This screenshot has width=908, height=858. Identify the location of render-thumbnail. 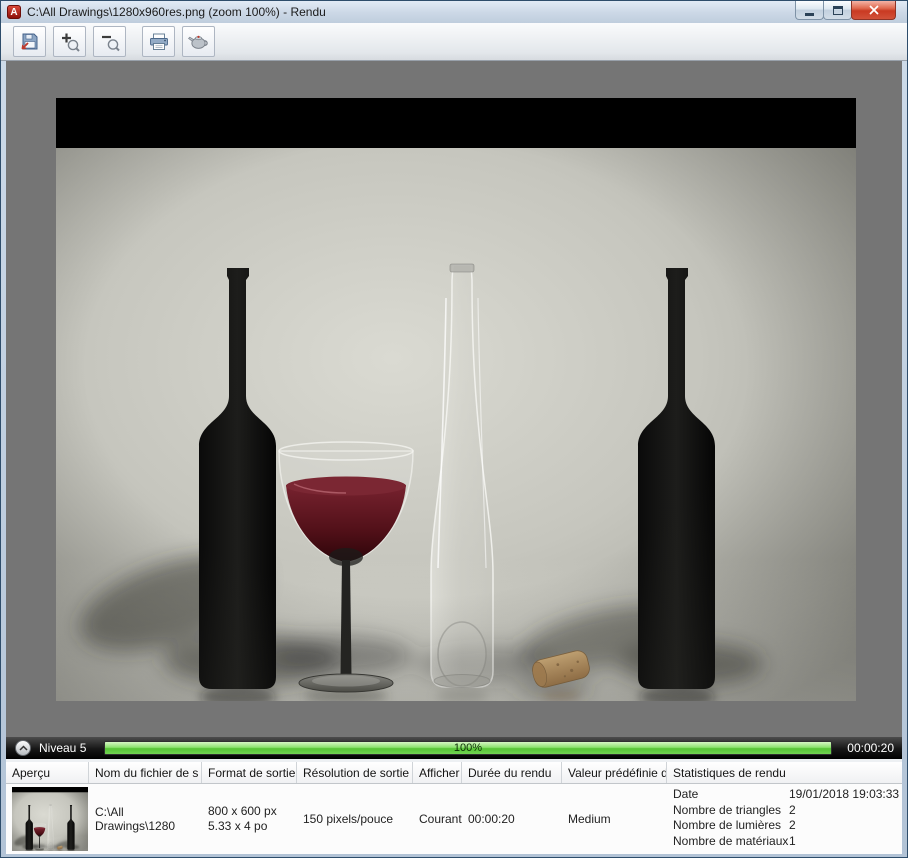
(50, 819).